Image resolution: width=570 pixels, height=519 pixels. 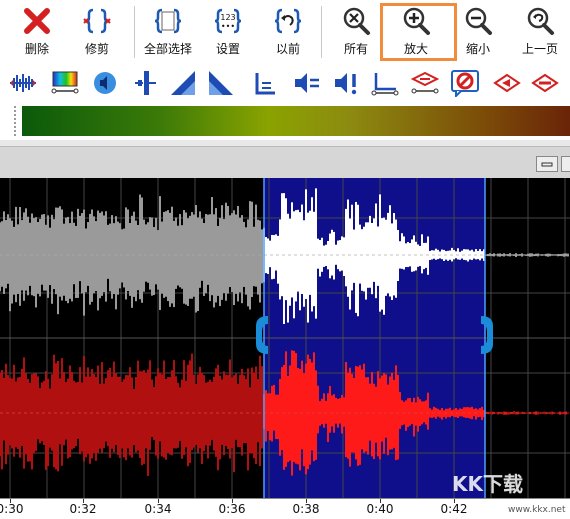 I want to click on fade-in-icon, so click(x=183, y=83).